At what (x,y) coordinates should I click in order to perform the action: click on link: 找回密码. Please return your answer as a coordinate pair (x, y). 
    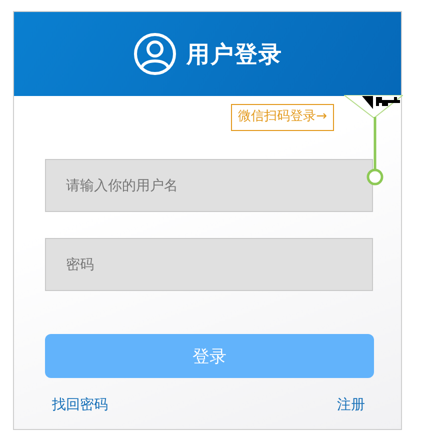
    Looking at the image, I should click on (80, 405).